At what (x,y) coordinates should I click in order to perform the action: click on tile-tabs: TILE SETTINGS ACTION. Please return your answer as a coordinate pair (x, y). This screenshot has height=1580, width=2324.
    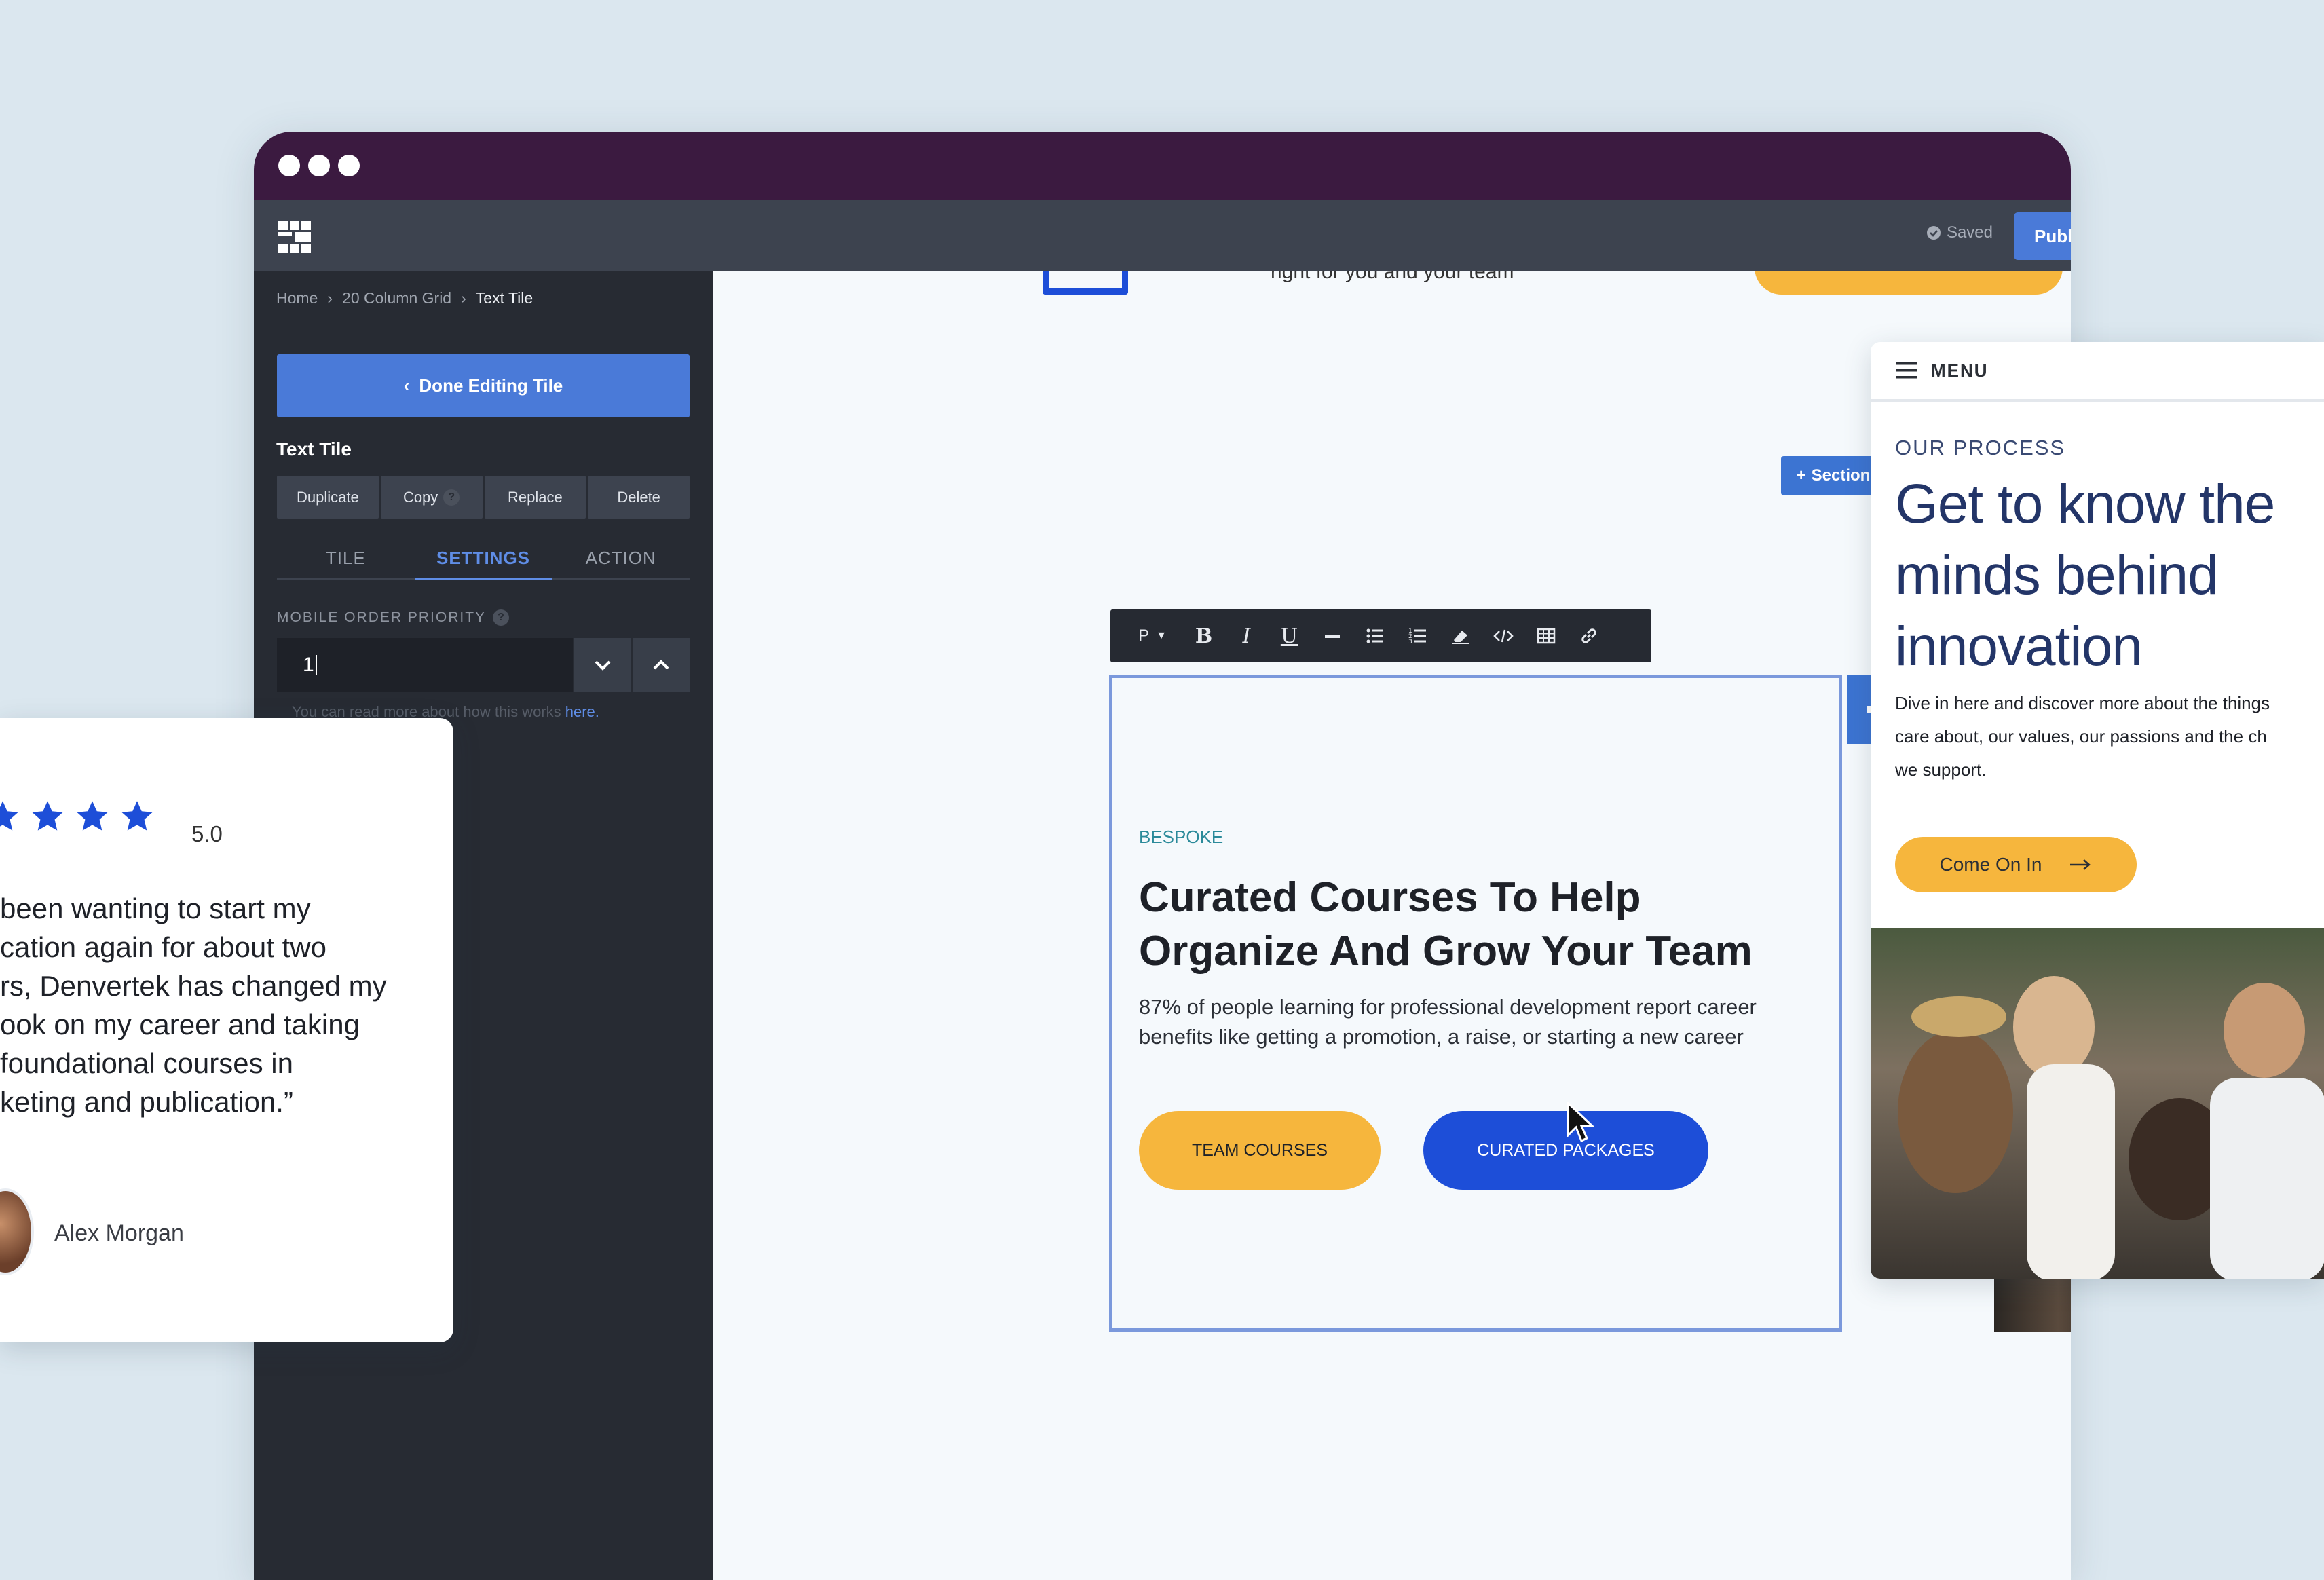
    Looking at the image, I should click on (483, 557).